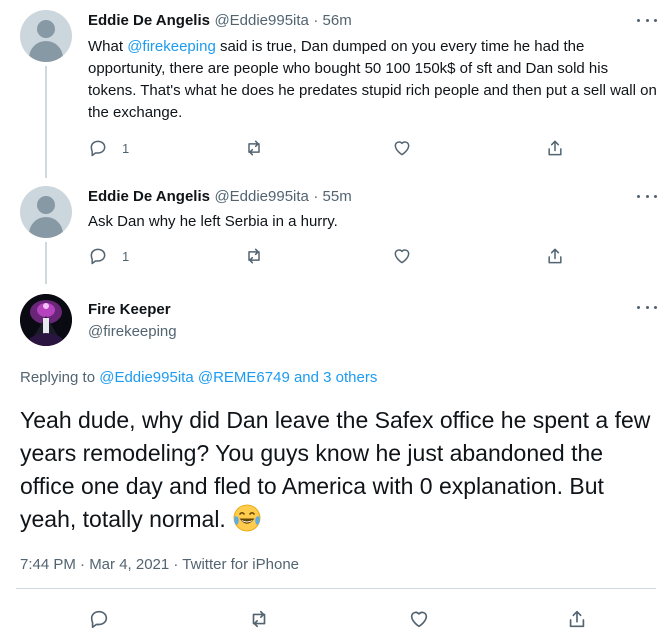 This screenshot has width=672, height=642. What do you see at coordinates (146, 377) in the screenshot?
I see `mention-link: @Eddie995ita` at bounding box center [146, 377].